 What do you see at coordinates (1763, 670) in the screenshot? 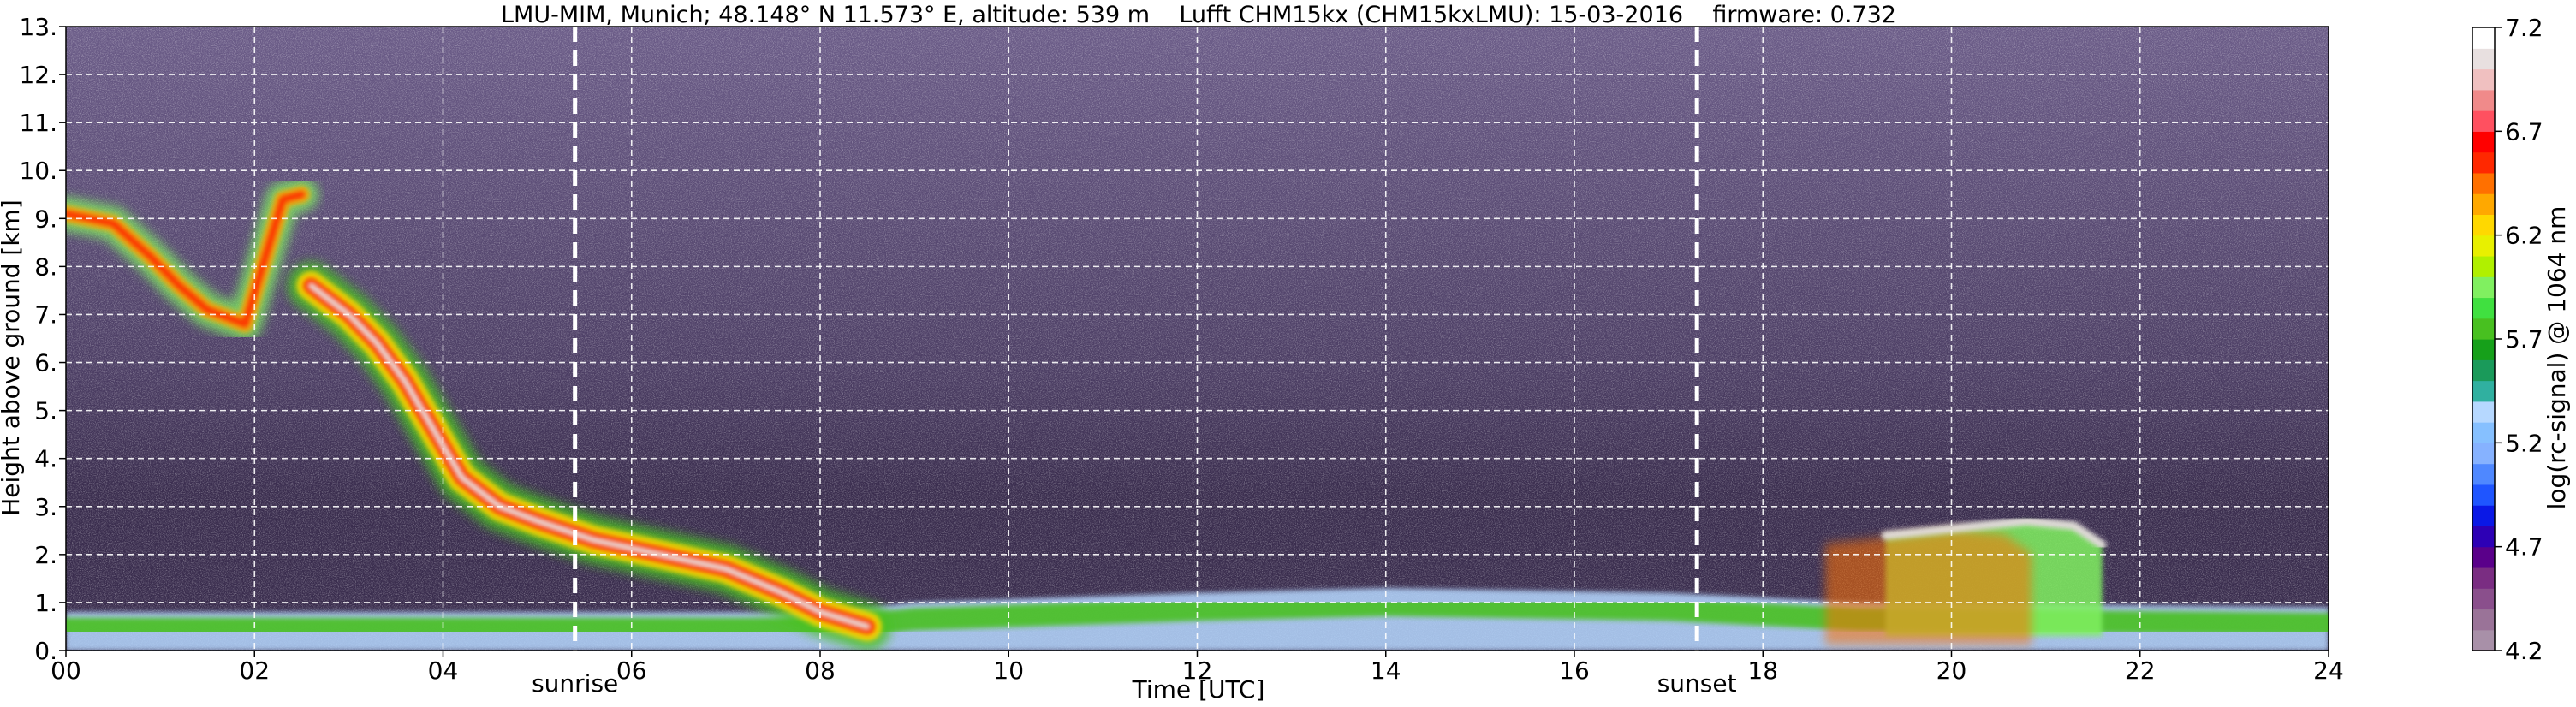
I see `x-tick-label: 18` at bounding box center [1763, 670].